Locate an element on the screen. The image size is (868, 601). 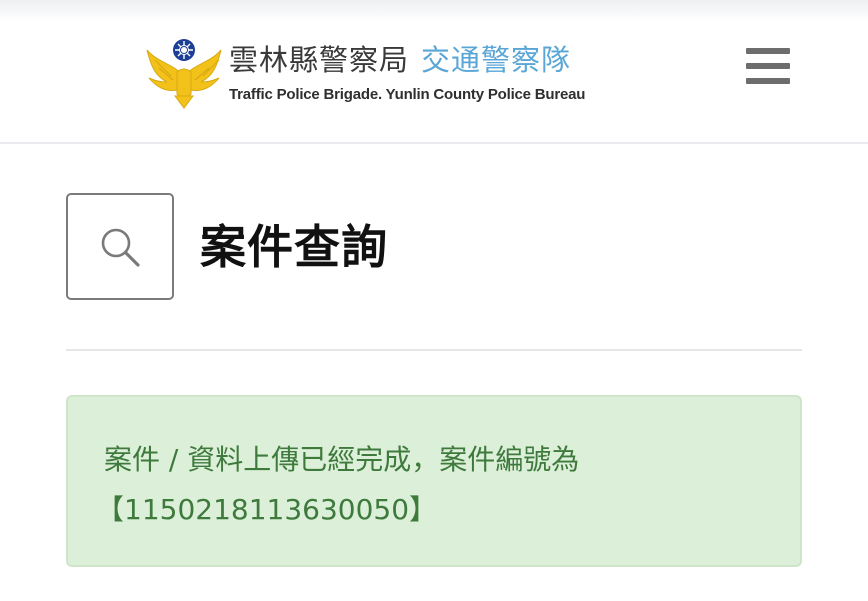
case-number: 【1150218113630050】 is located at coordinates (267, 509).